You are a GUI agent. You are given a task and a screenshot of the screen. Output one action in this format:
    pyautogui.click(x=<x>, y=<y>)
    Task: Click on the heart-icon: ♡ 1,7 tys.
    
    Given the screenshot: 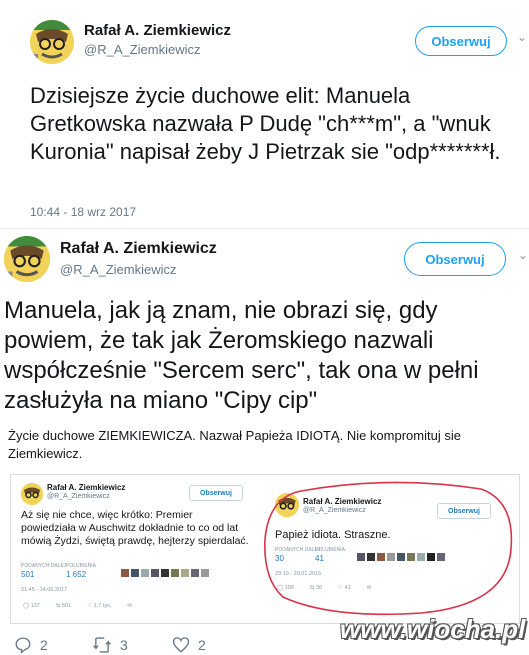 What is the action you would take?
    pyautogui.click(x=99, y=606)
    